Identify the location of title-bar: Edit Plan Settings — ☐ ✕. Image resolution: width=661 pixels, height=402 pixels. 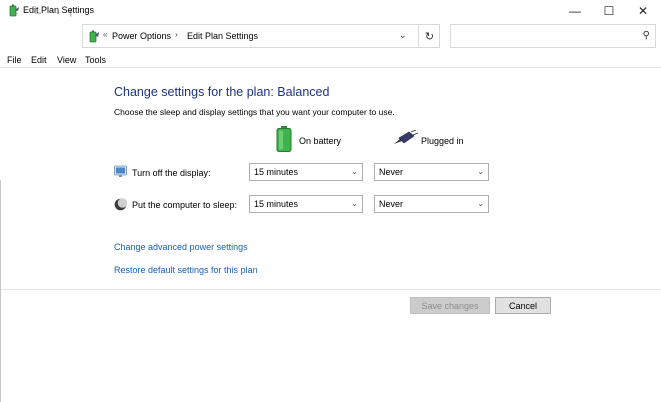
(330, 11).